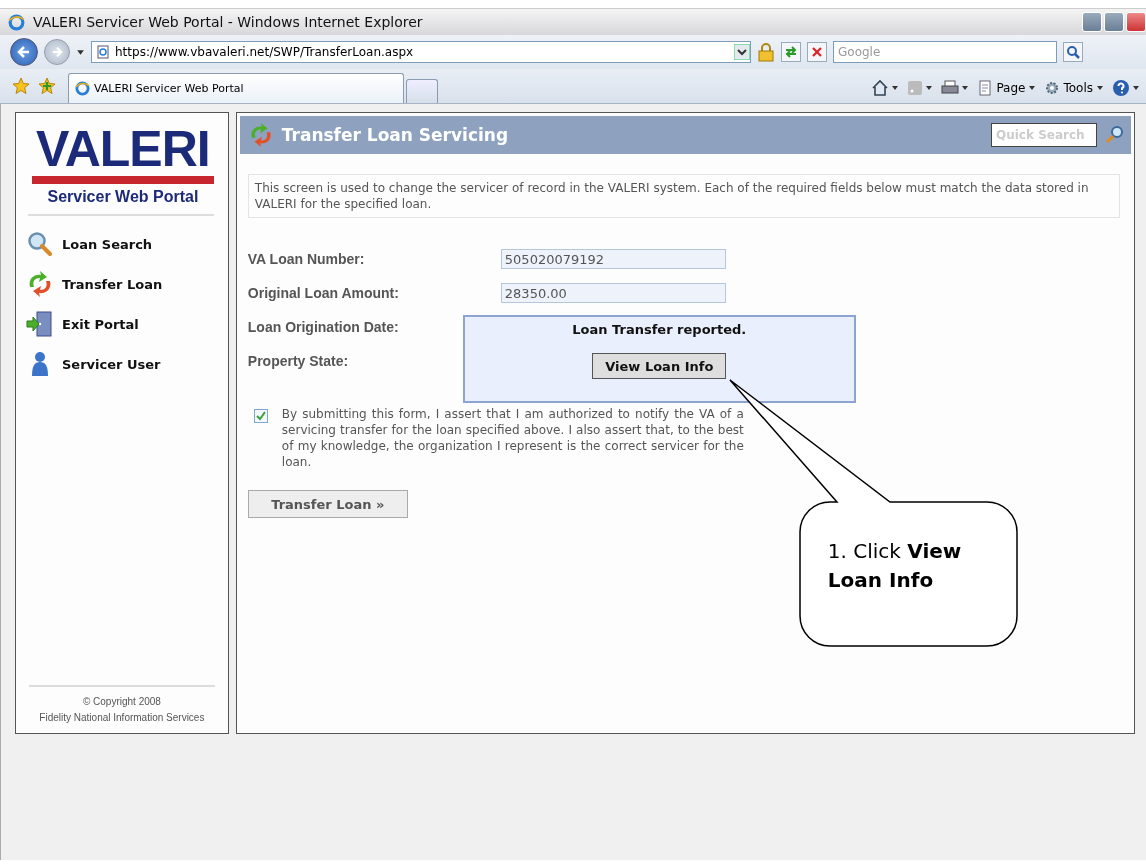 This screenshot has height=864, width=1146. What do you see at coordinates (895, 566) in the screenshot?
I see `callout-text: 1. Click View Loan Info` at bounding box center [895, 566].